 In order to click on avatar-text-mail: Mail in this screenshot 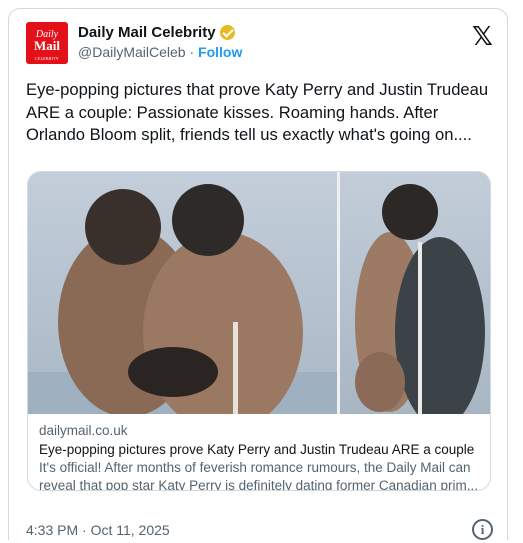, I will do `click(47, 45)`.